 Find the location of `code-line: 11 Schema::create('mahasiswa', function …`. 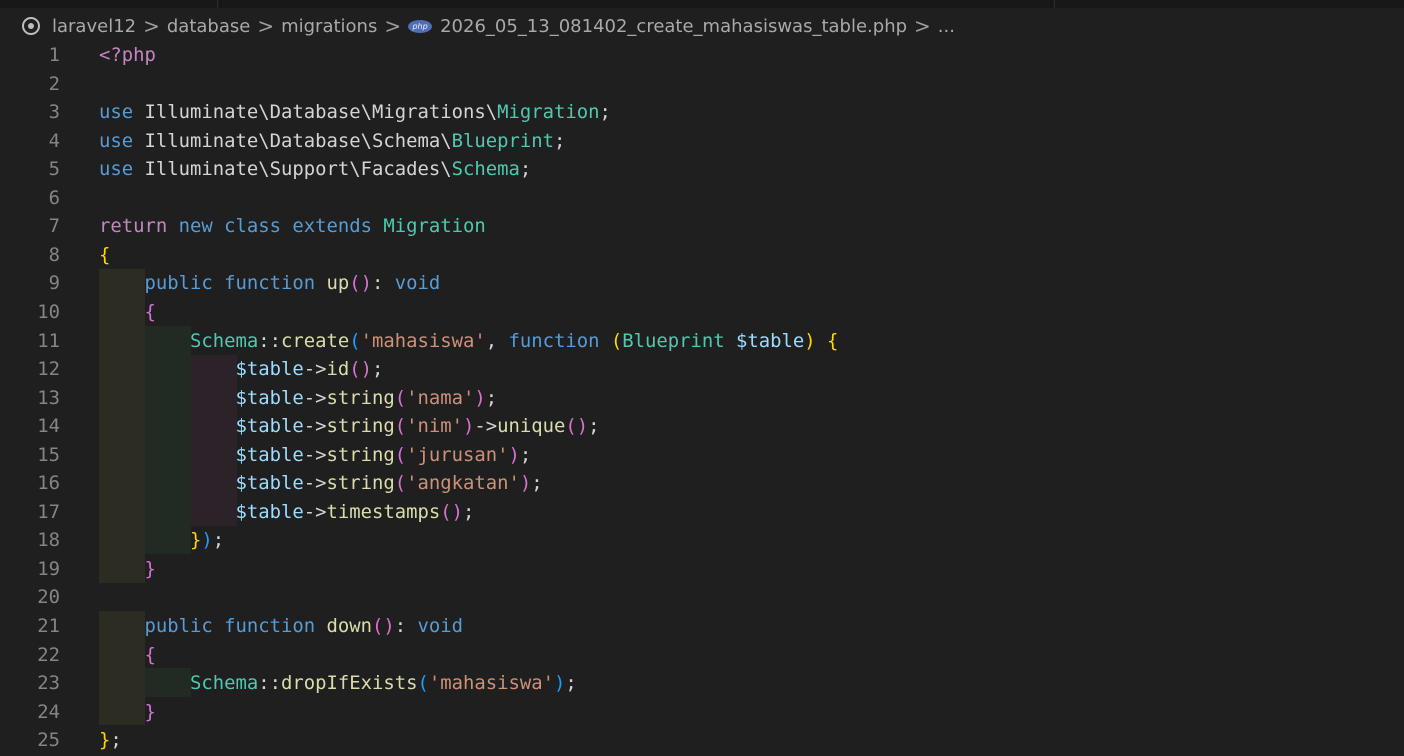

code-line: 11 Schema::create('mahasiswa', function … is located at coordinates (702, 341).